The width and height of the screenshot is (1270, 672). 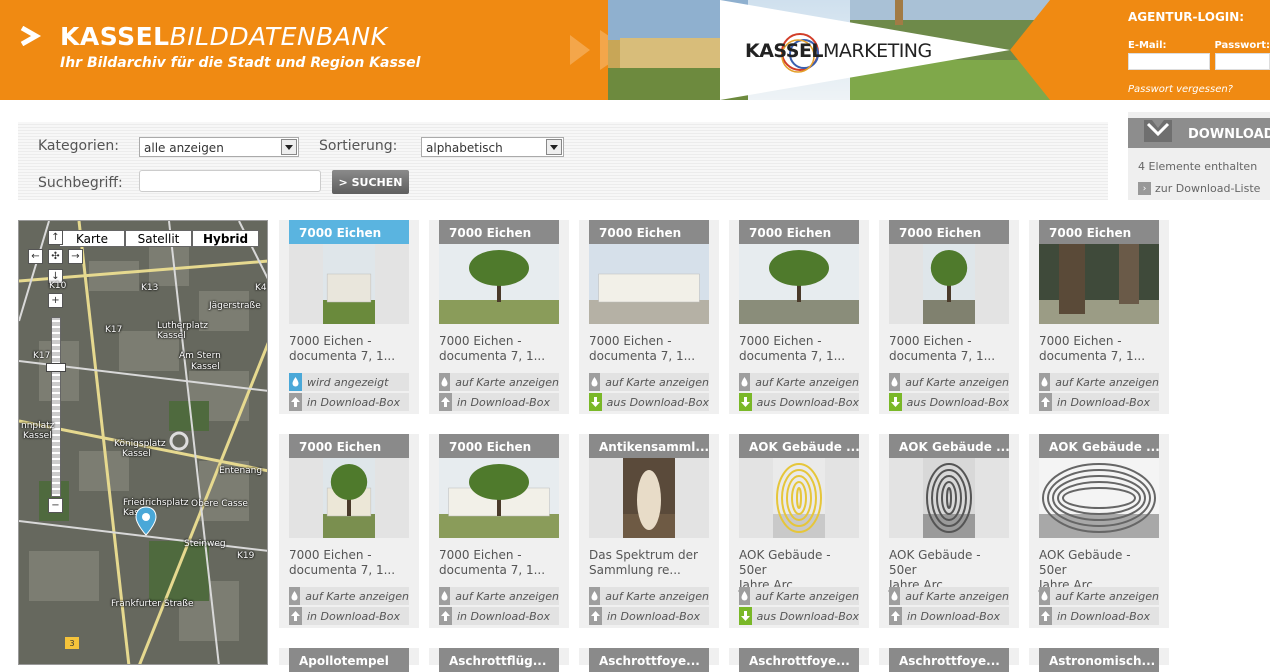 I want to click on site-logo: KASSELBILDDATENBANK, so click(x=223, y=36).